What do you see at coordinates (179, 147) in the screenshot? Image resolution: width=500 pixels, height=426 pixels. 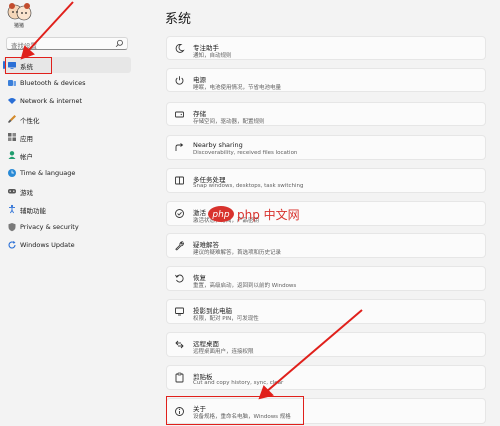 I see `share-icon` at bounding box center [179, 147].